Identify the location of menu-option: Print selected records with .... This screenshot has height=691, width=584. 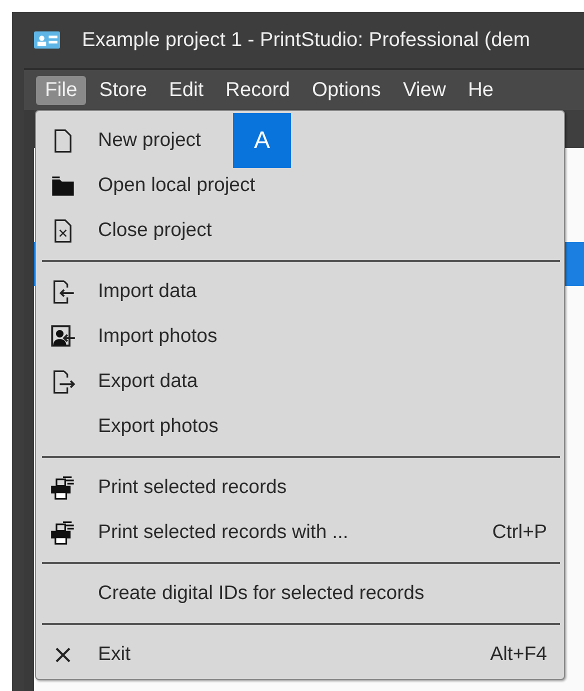
(223, 532).